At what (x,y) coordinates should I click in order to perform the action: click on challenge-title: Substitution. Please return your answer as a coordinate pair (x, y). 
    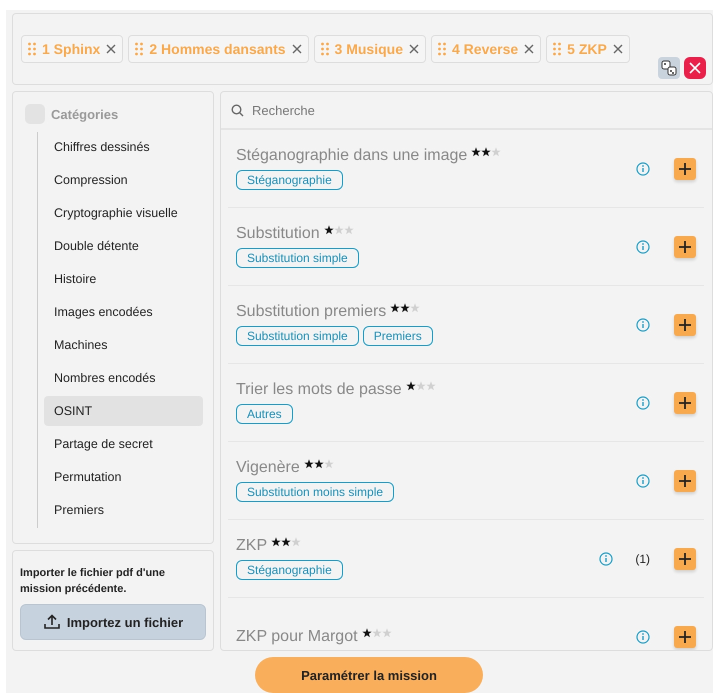
    Looking at the image, I should click on (278, 234).